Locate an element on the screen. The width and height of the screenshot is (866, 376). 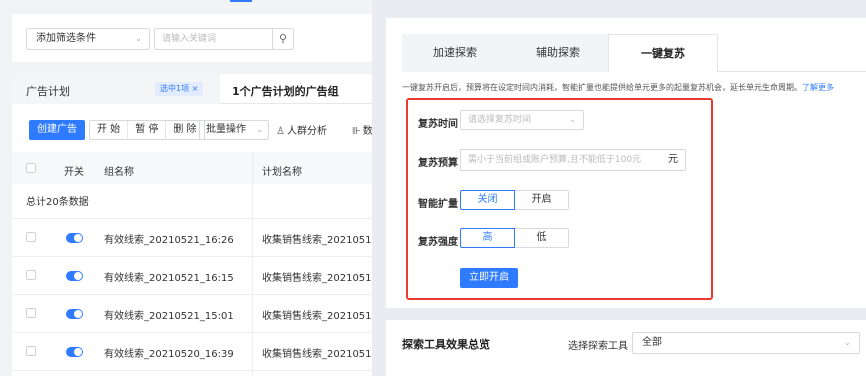
create-ad-button: 创建广告 is located at coordinates (57, 130).